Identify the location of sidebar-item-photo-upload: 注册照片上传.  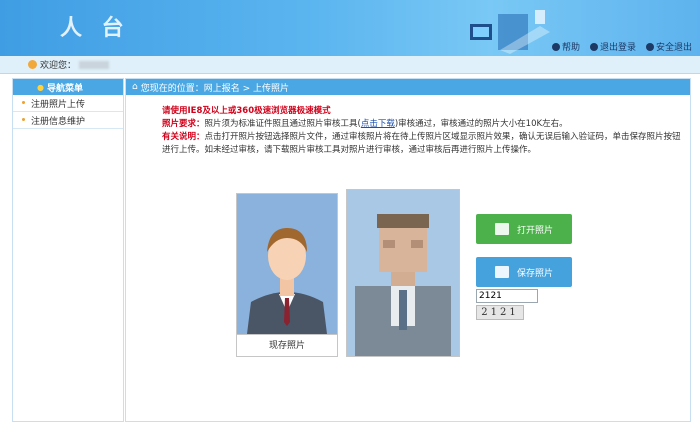
(68, 103).